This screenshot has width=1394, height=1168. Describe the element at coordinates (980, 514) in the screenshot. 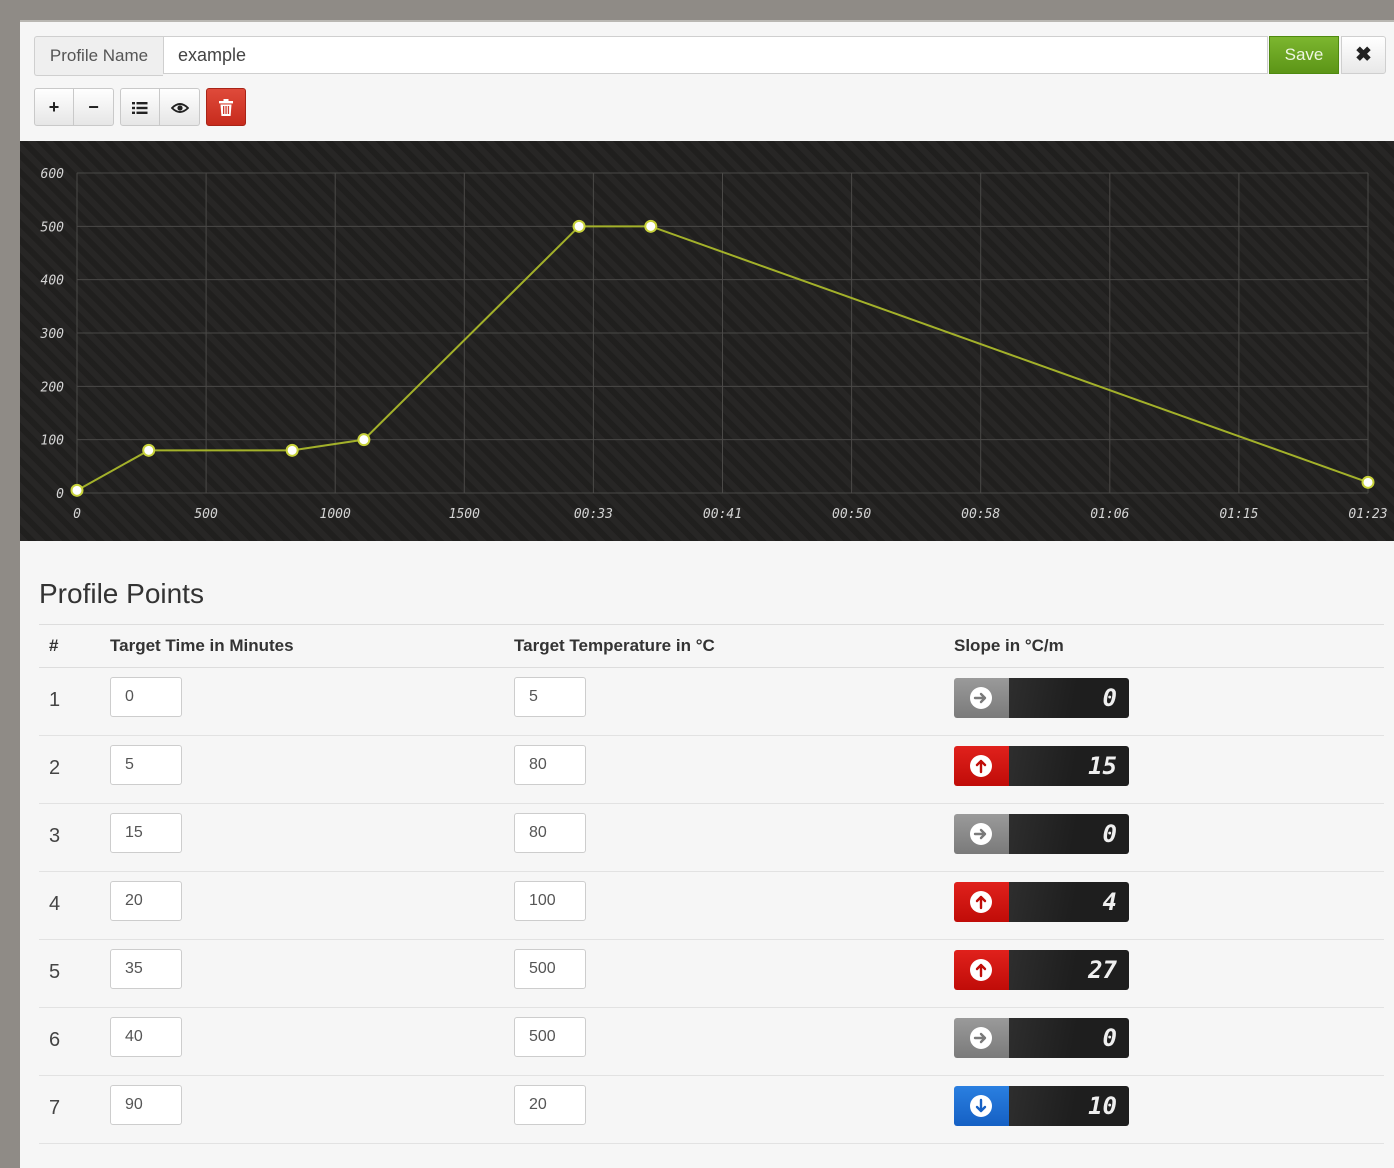

I see `x-tick-label: 00:58` at that location.